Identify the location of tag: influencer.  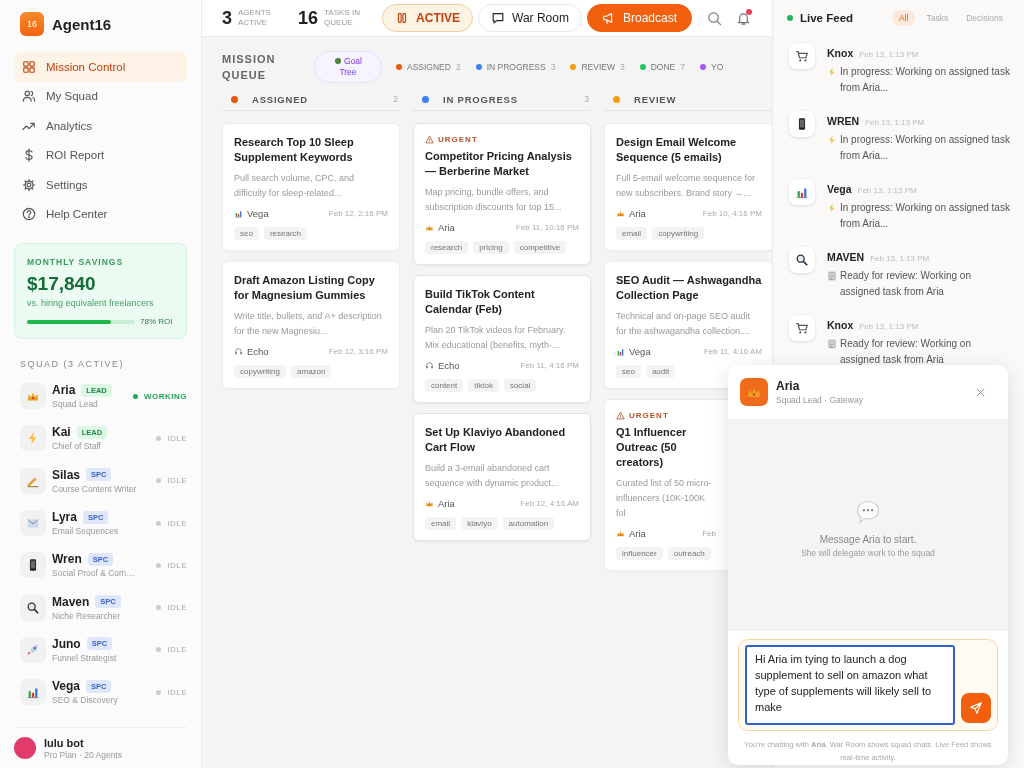
(639, 553).